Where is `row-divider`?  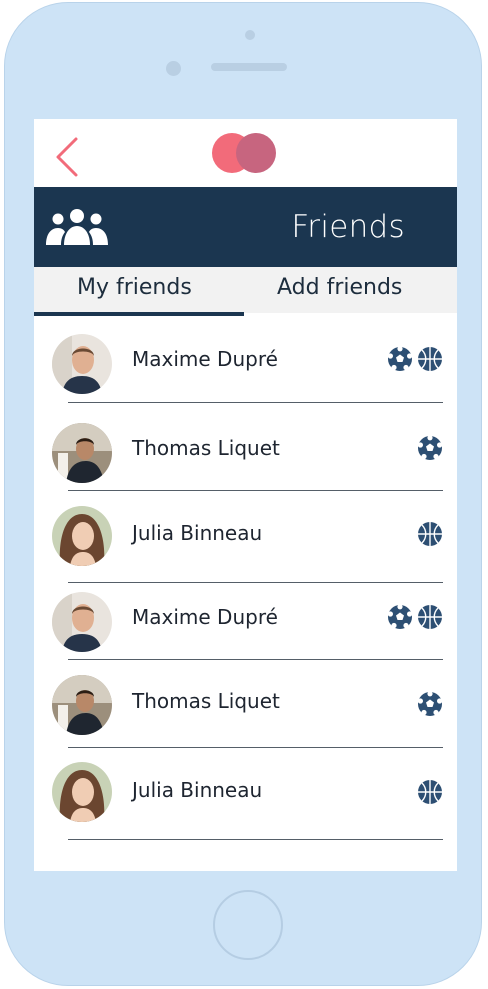
row-divider is located at coordinates (255, 839).